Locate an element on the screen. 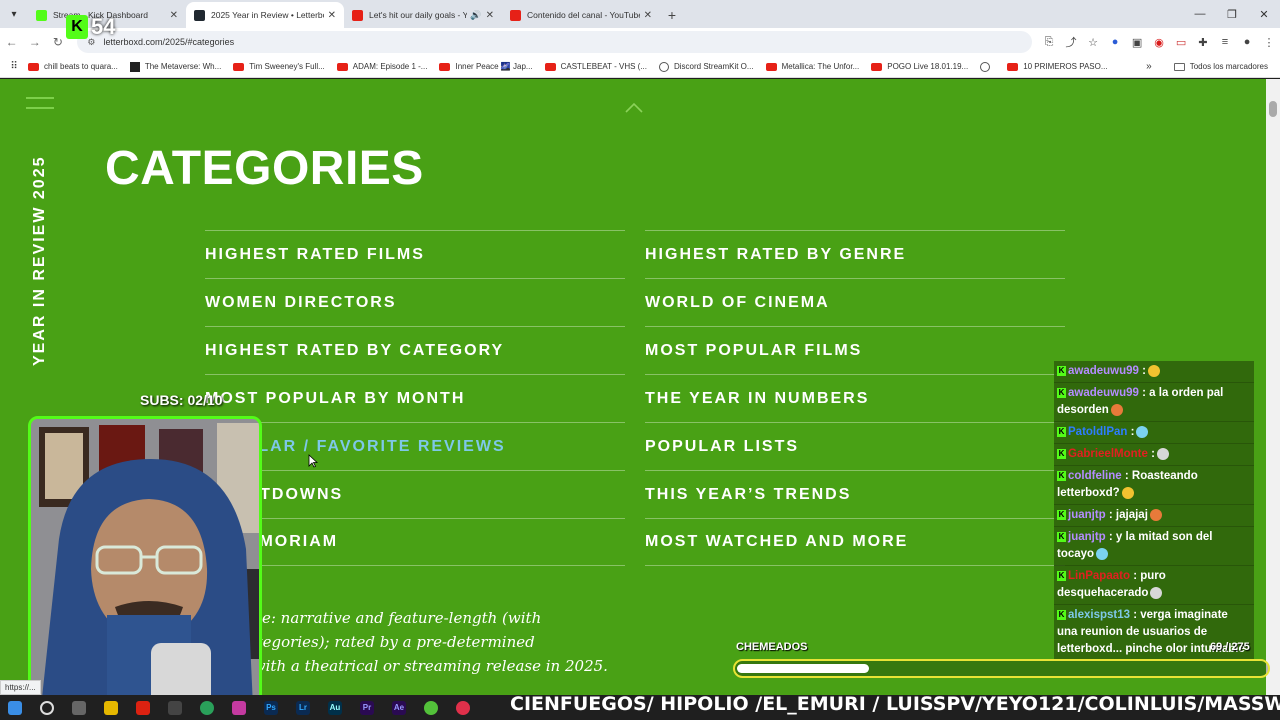  bookmark-star-icon: ☆ is located at coordinates (1093, 42).